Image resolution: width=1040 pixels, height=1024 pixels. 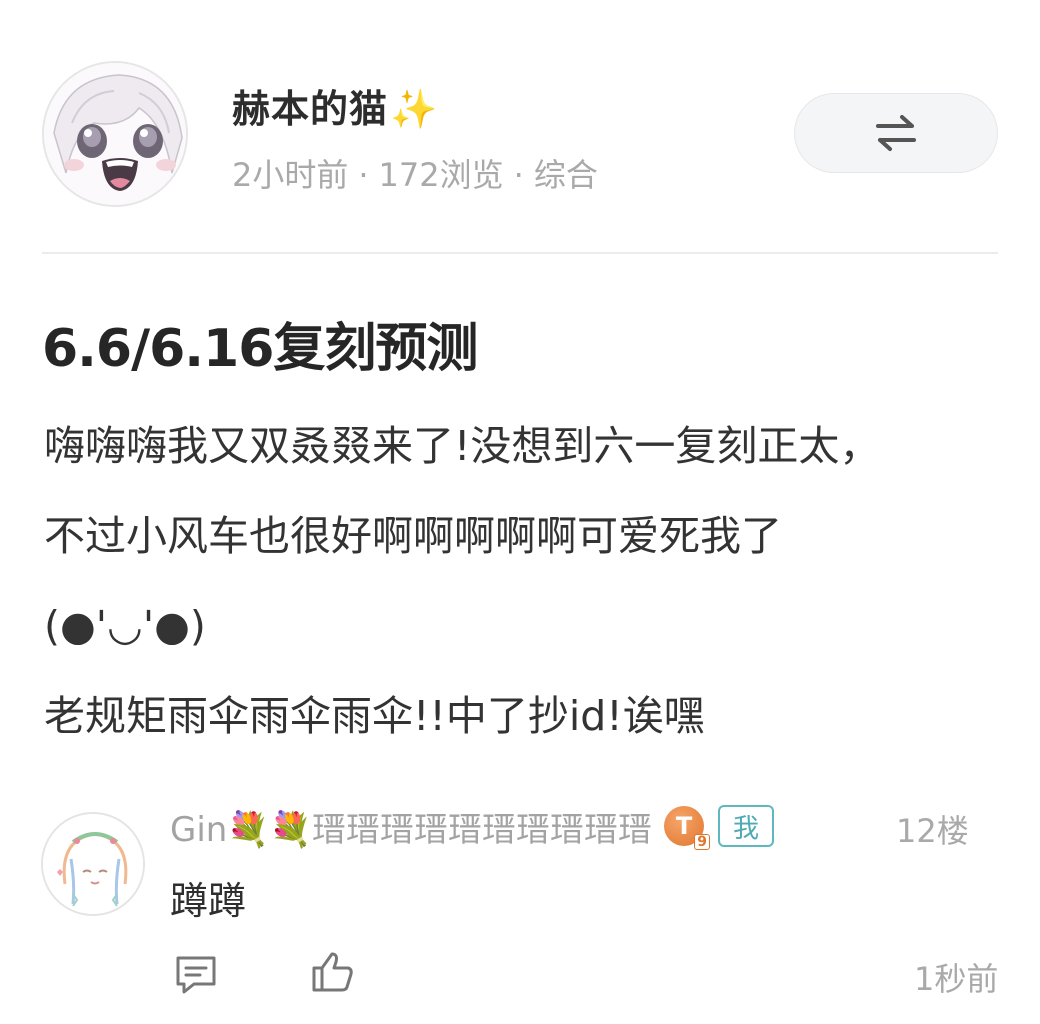 What do you see at coordinates (260, 349) in the screenshot?
I see `post-title: 6.6/6.16复刻预测` at bounding box center [260, 349].